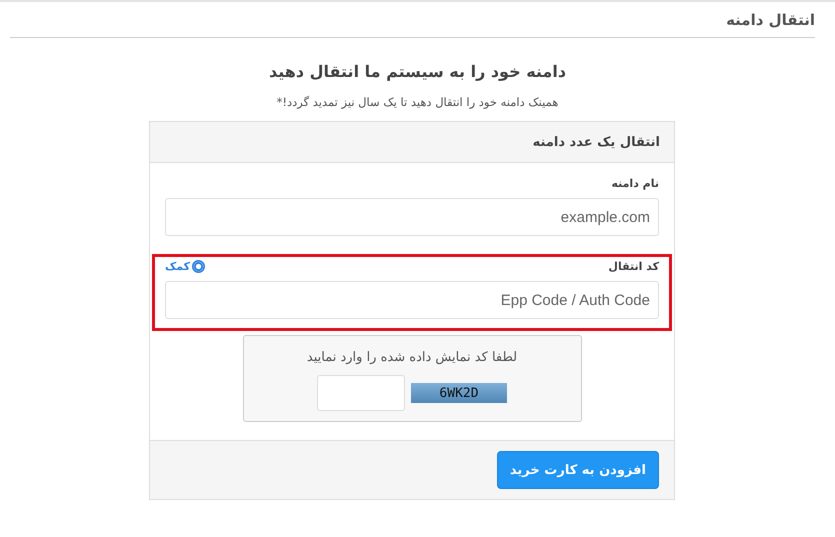 Image resolution: width=835 pixels, height=537 pixels. I want to click on captcha-image: 6WK2D, so click(459, 393).